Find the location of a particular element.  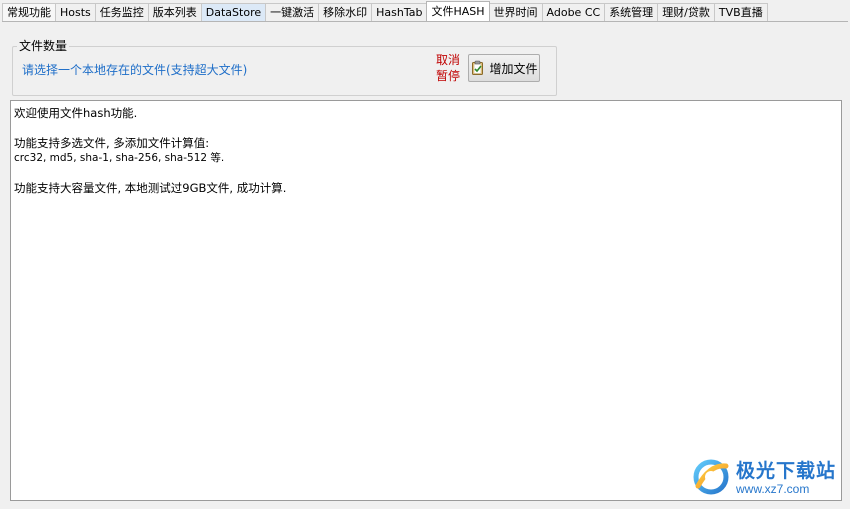

aurora-logo-icon is located at coordinates (711, 478).